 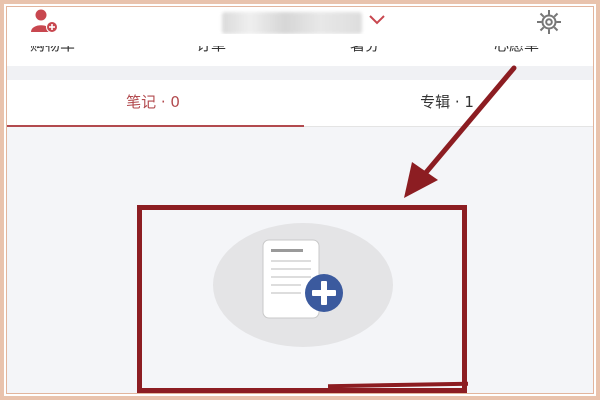 I want to click on tab-notes: 笔记 · 0, so click(x=155, y=103).